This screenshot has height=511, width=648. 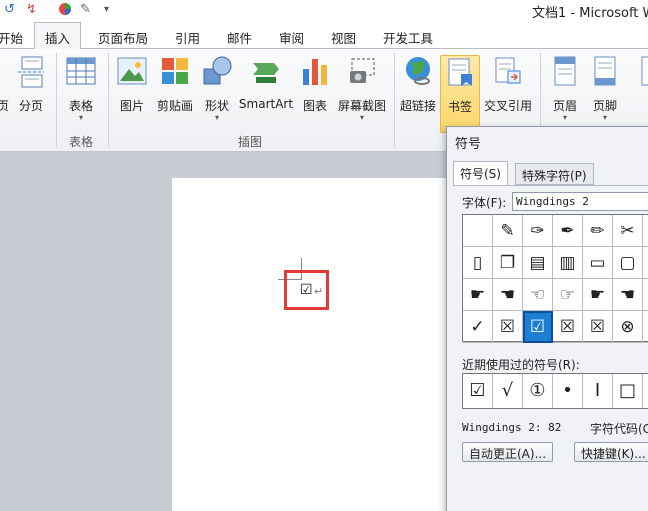 I want to click on symbol-cell: ✏, so click(x=598, y=231).